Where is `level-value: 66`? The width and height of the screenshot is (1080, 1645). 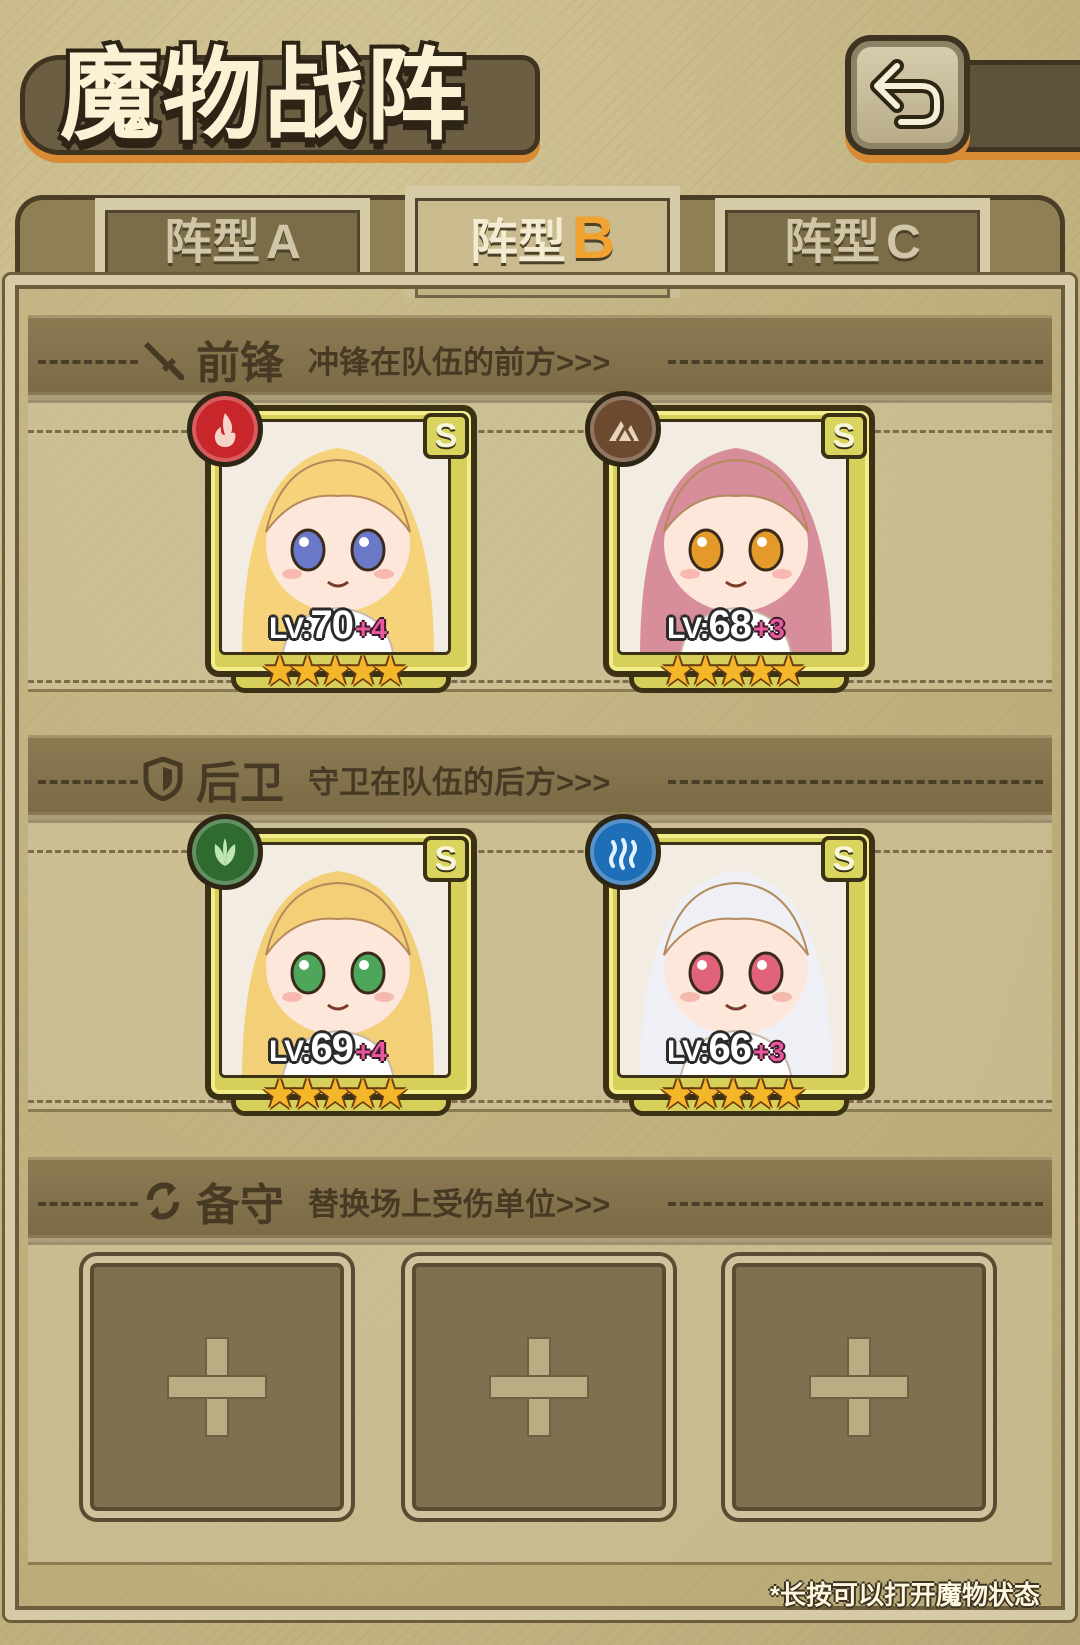
level-value: 66 is located at coordinates (729, 1048).